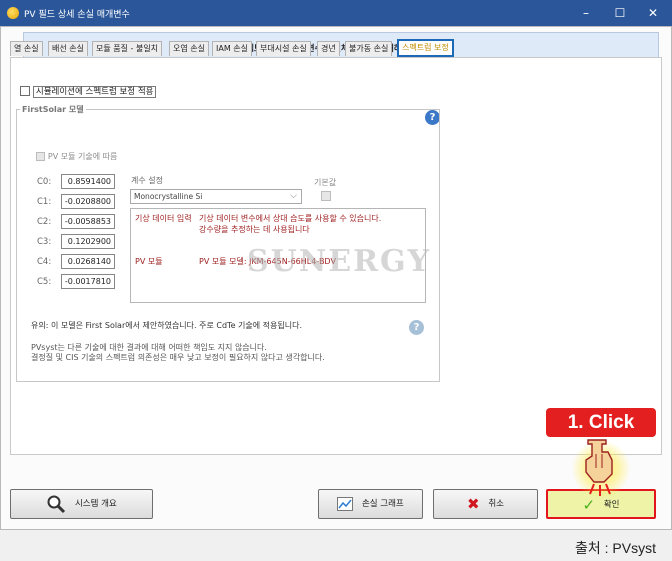  I want to click on tab-auxiliaries-loss: 부대시설 손실, so click(283, 48).